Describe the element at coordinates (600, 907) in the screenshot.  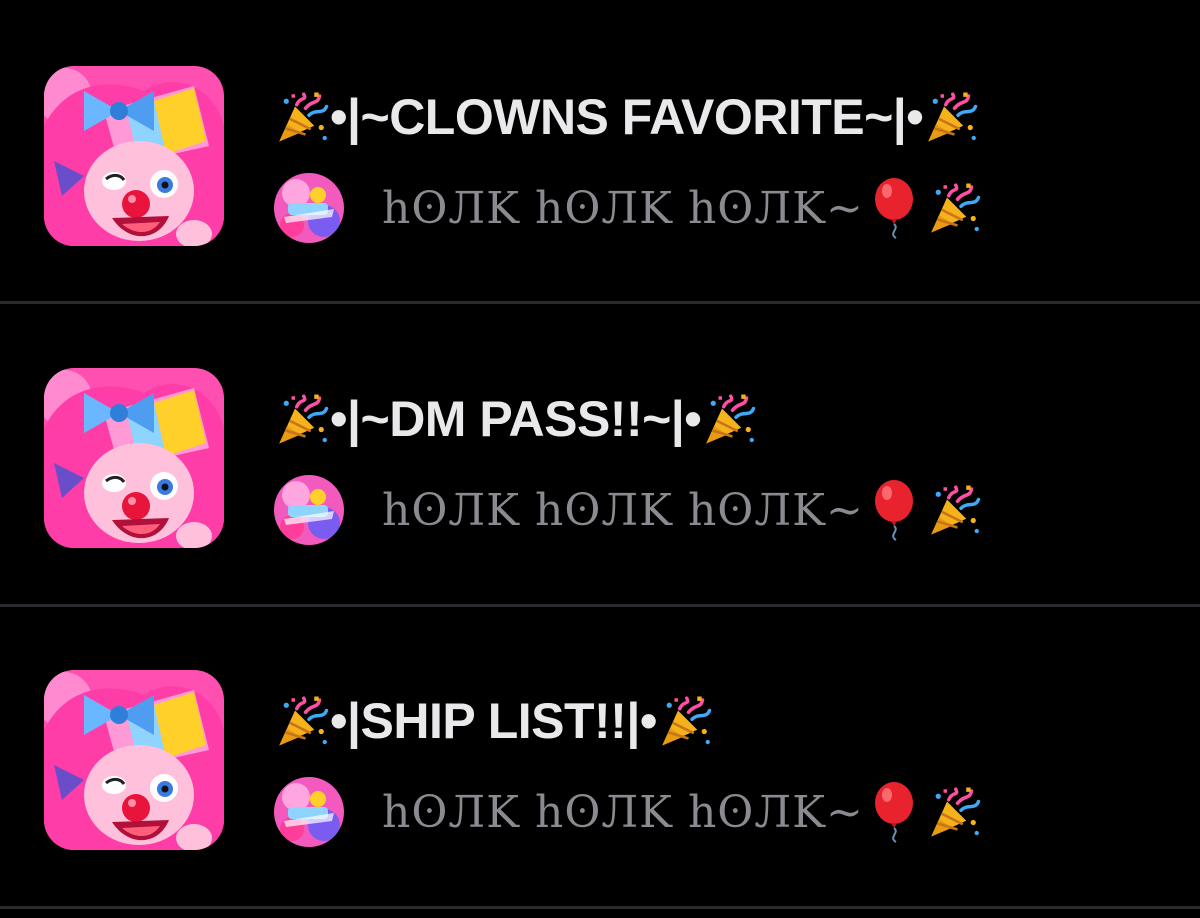
I see `row-divider` at that location.